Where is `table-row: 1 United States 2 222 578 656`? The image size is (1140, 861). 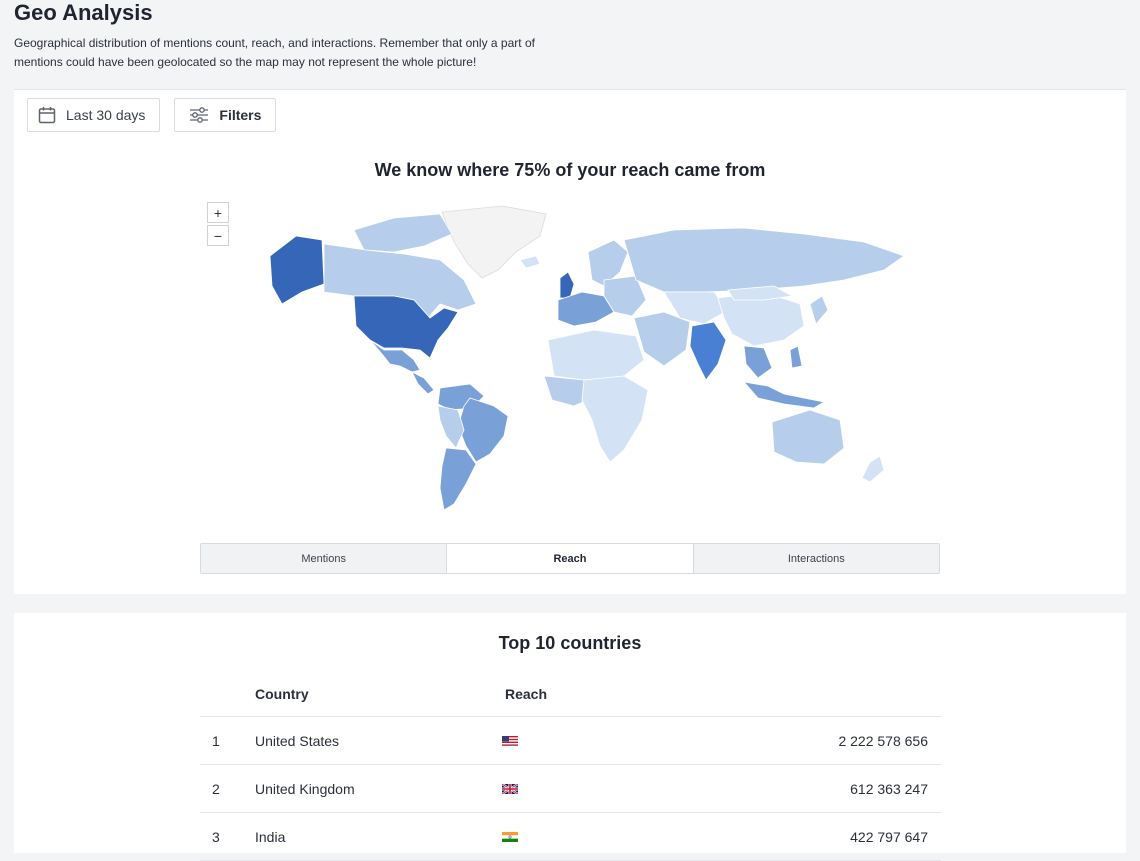 table-row: 1 United States 2 222 578 656 is located at coordinates (570, 741).